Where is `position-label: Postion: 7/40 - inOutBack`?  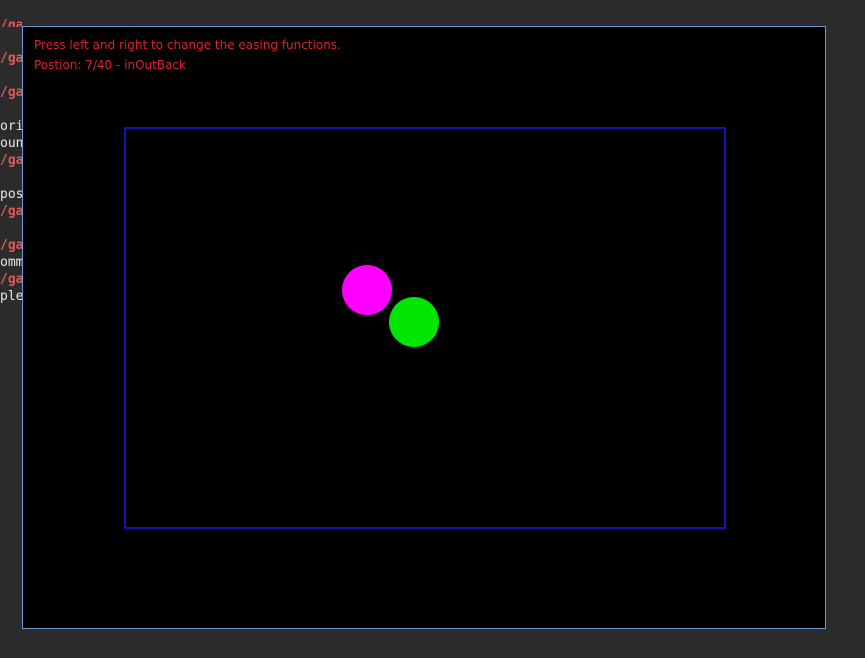
position-label: Postion: 7/40 - inOutBack is located at coordinates (110, 65).